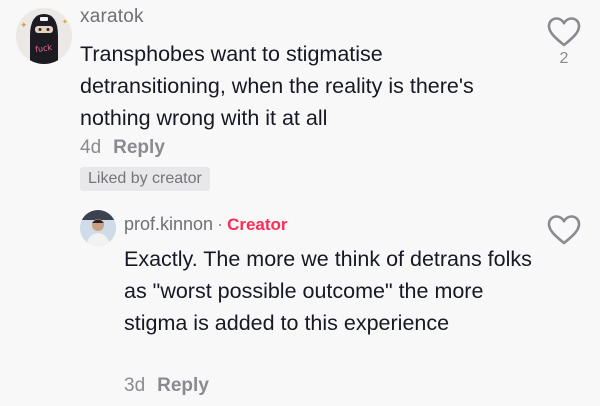  I want to click on comment-username: xaratok, so click(112, 17).